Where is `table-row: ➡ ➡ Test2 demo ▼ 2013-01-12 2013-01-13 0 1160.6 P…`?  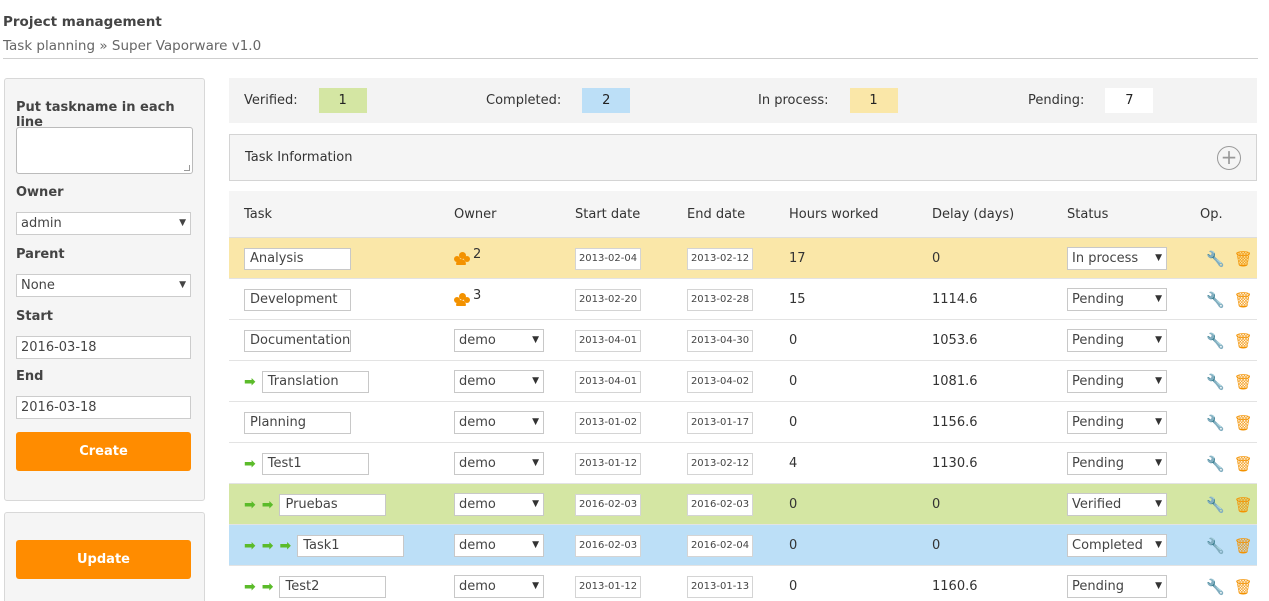
table-row: ➡ ➡ Test2 demo ▼ 2013-01-12 2013-01-13 0 1160.6 P… is located at coordinates (743, 583).